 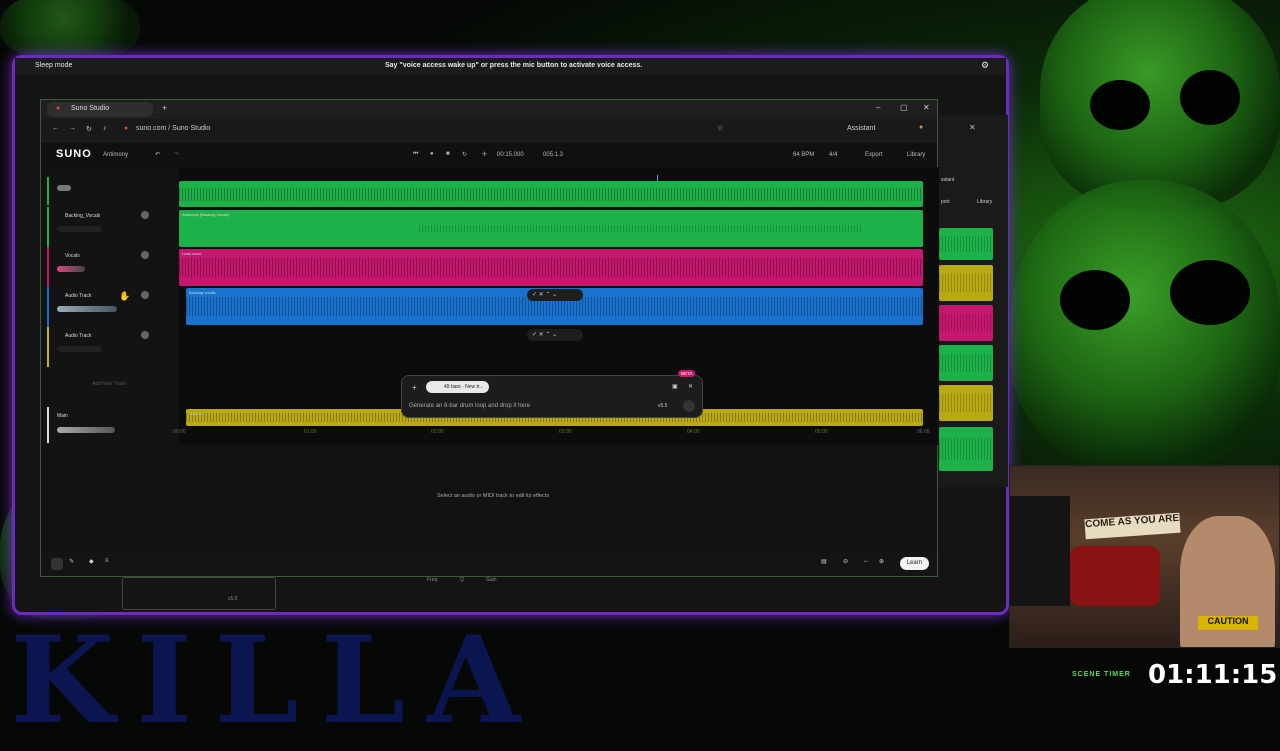 I want to click on close-prompt-icon: ✕, so click(x=690, y=386).